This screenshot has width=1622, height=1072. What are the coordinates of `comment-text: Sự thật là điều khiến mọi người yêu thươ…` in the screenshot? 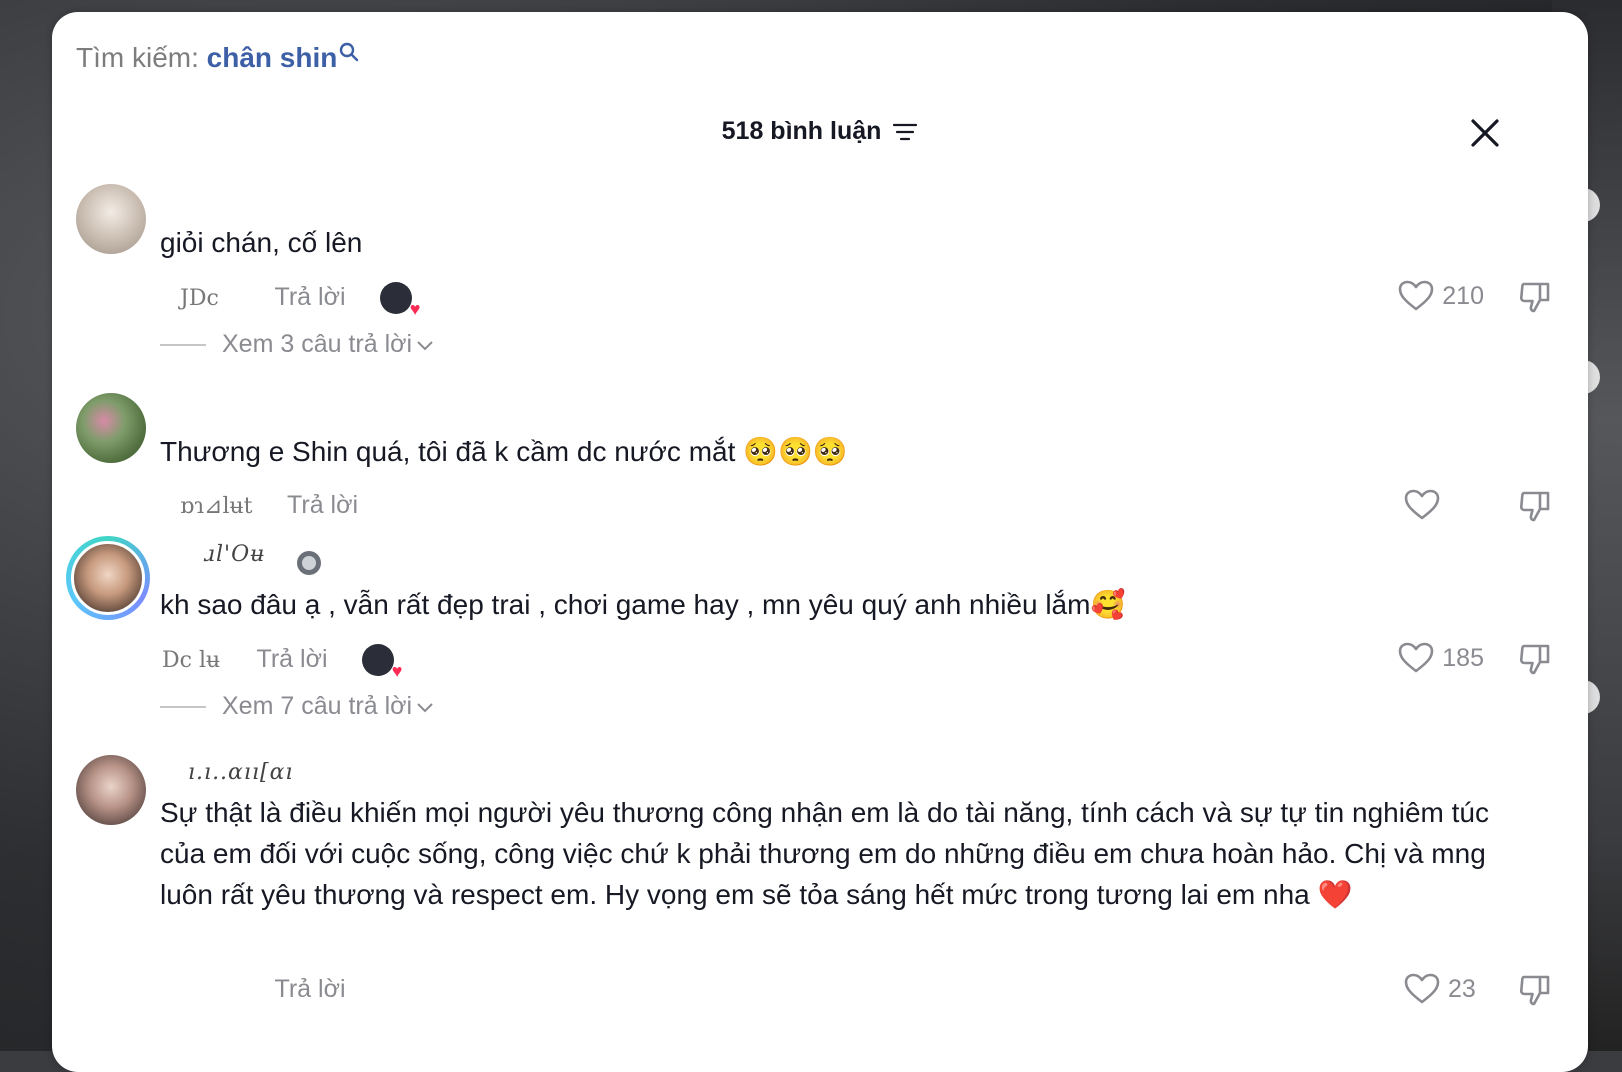 It's located at (824, 853).